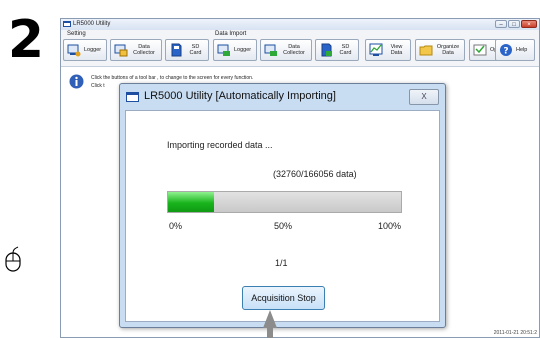  I want to click on view-data-icon, so click(376, 49).